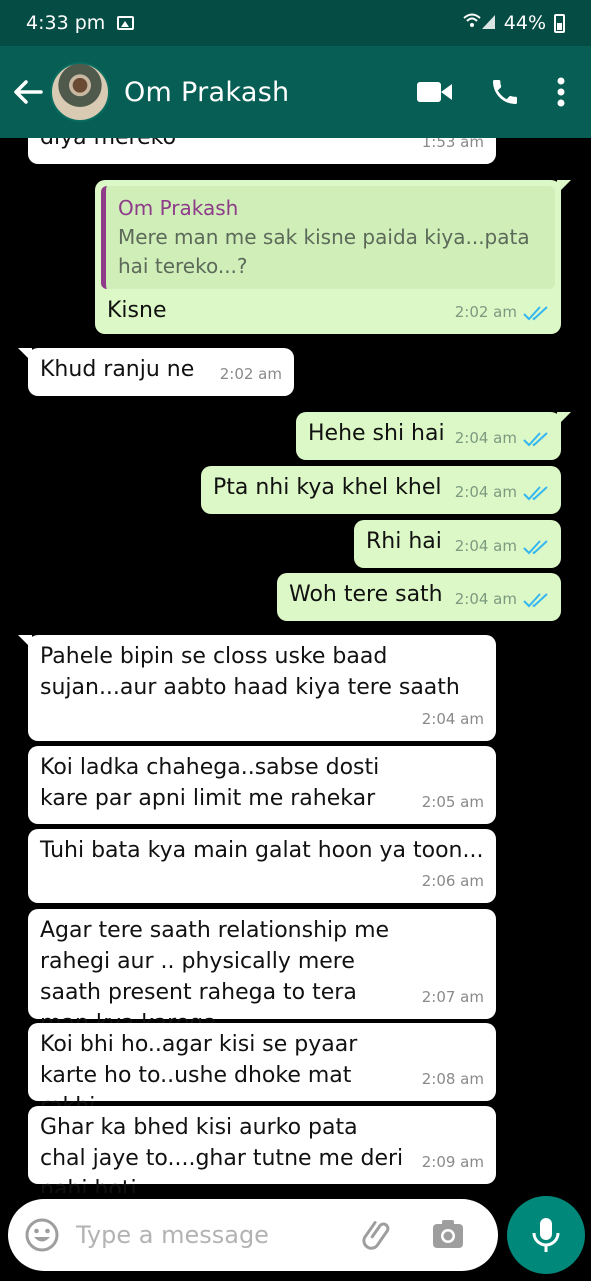 This screenshot has height=1281, width=591. I want to click on smiley-icon, so click(42, 1235).